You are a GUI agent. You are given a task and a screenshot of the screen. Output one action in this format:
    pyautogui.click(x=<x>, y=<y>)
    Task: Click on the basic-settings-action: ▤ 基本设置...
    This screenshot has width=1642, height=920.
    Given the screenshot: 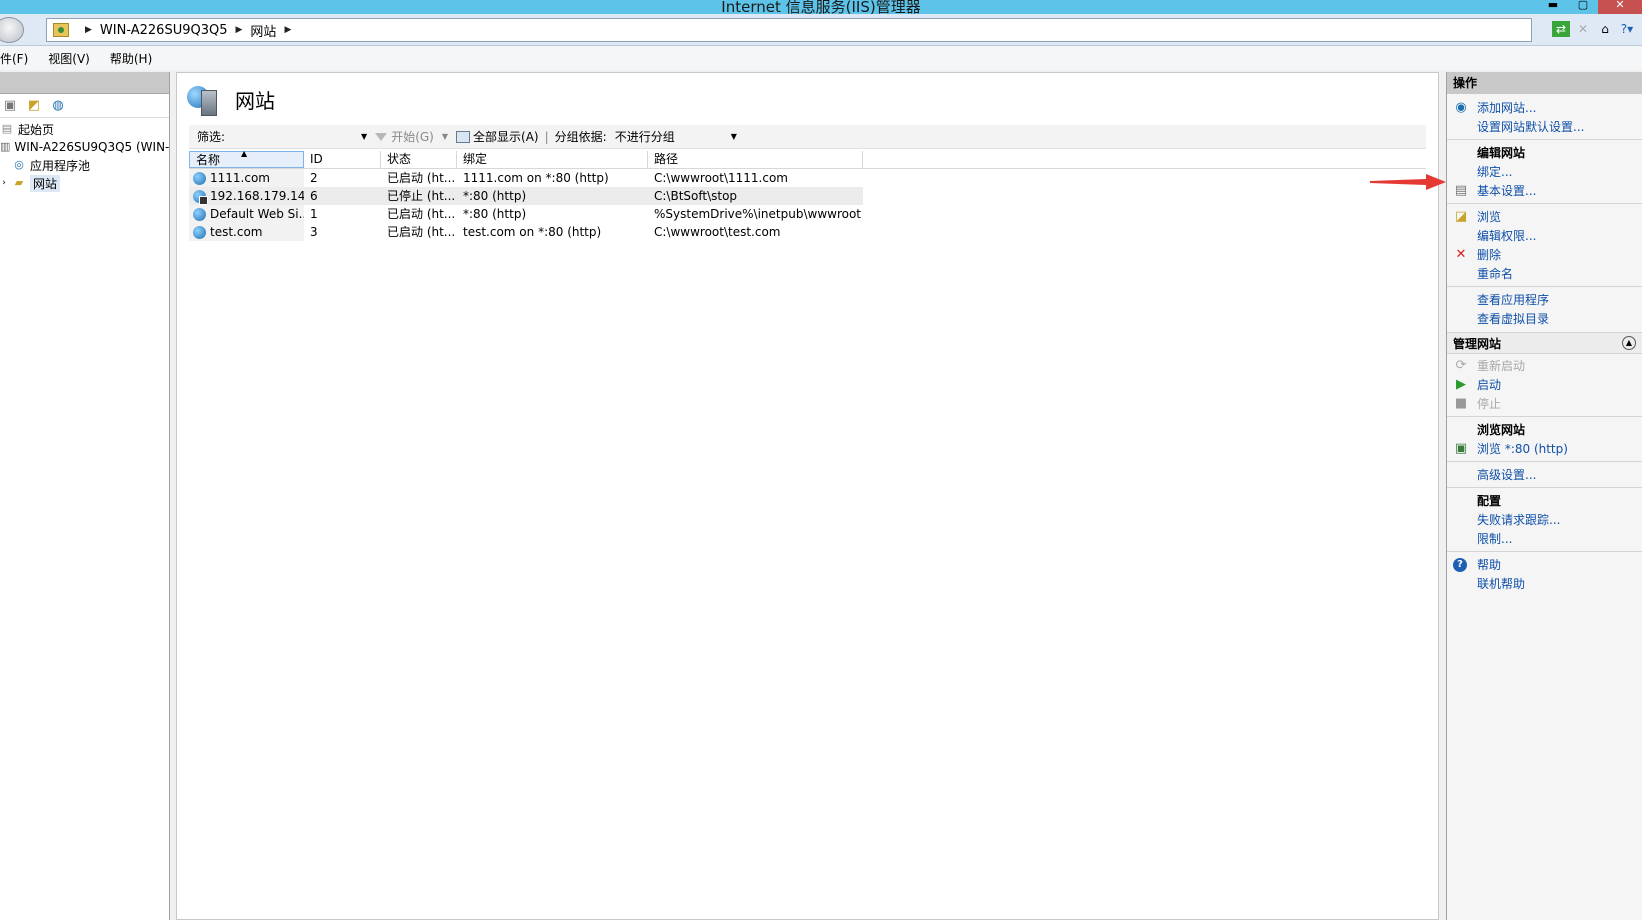 What is the action you would take?
    pyautogui.click(x=1544, y=190)
    